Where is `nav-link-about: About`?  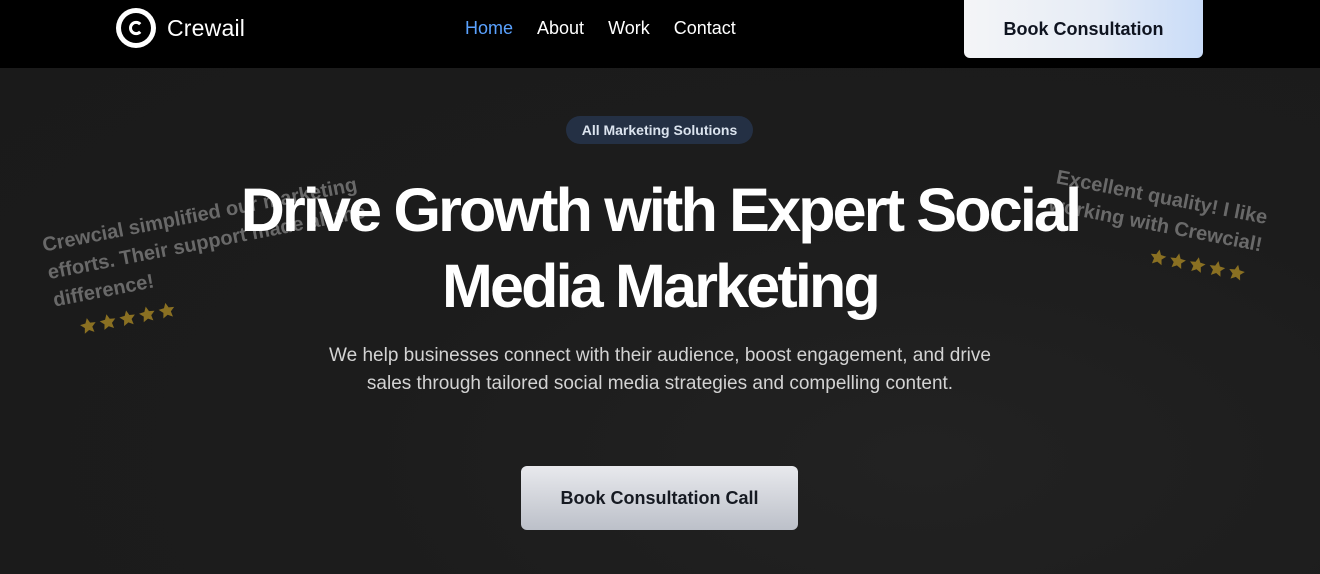
nav-link-about: About is located at coordinates (560, 28).